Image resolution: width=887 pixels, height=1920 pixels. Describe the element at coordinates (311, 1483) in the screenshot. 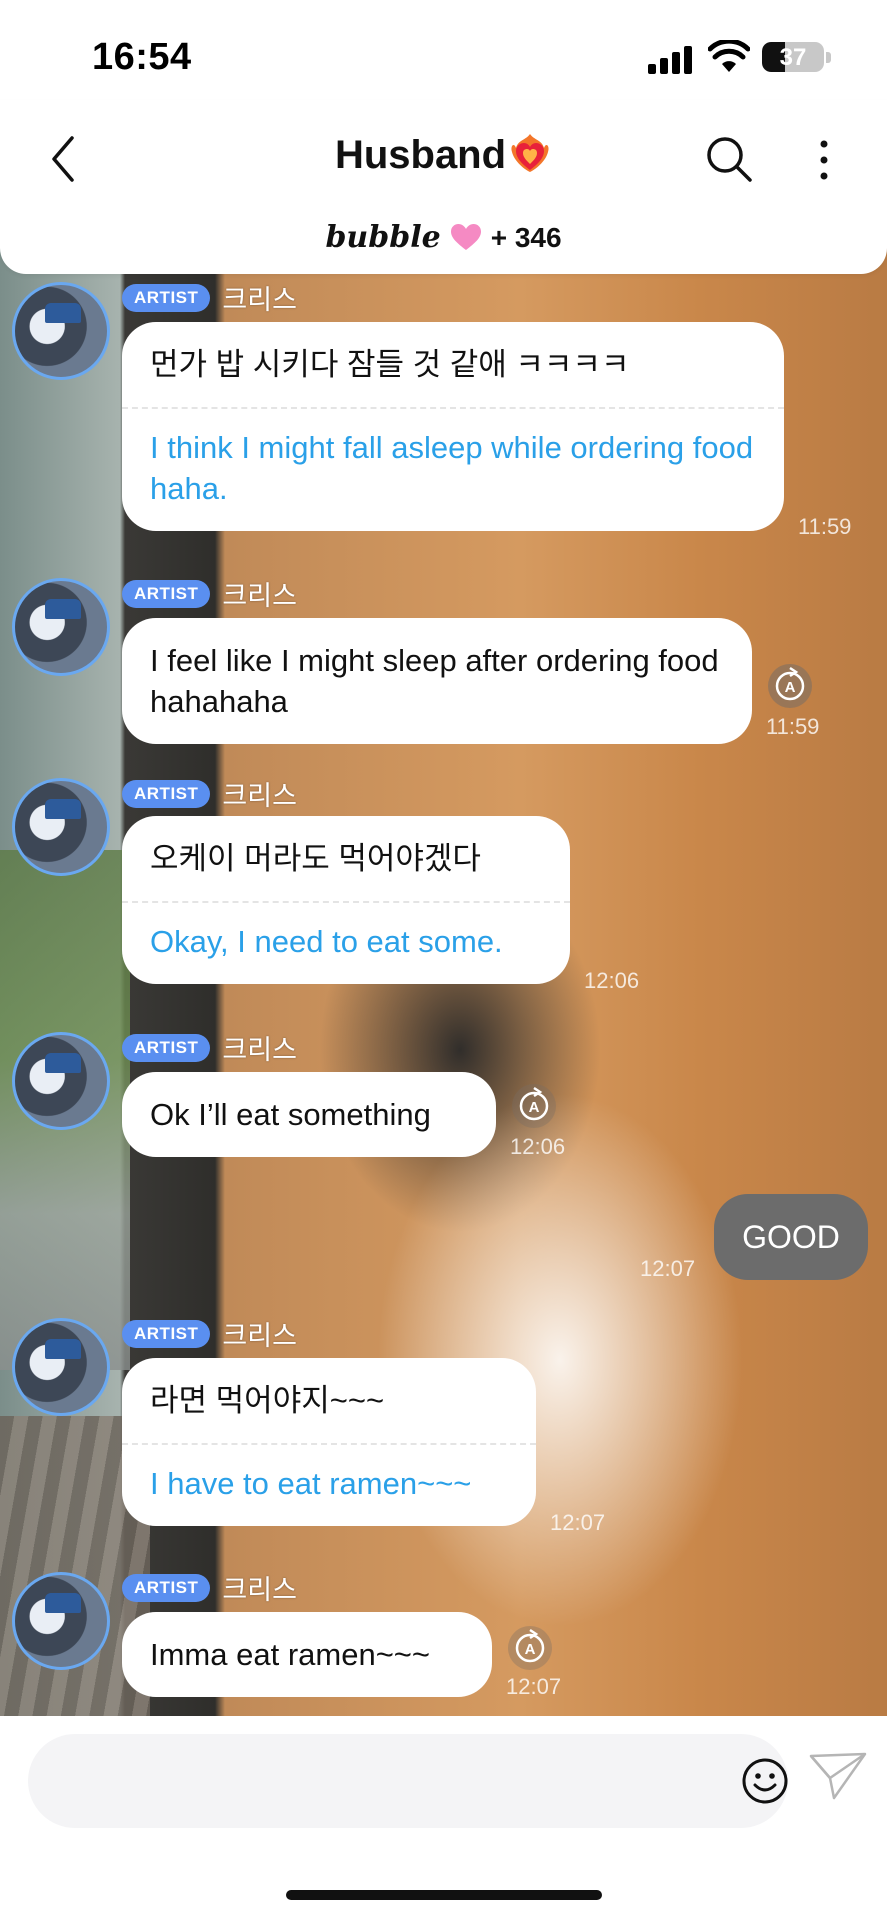

I see `message-translation-text: I have to eat ramen~~~` at that location.